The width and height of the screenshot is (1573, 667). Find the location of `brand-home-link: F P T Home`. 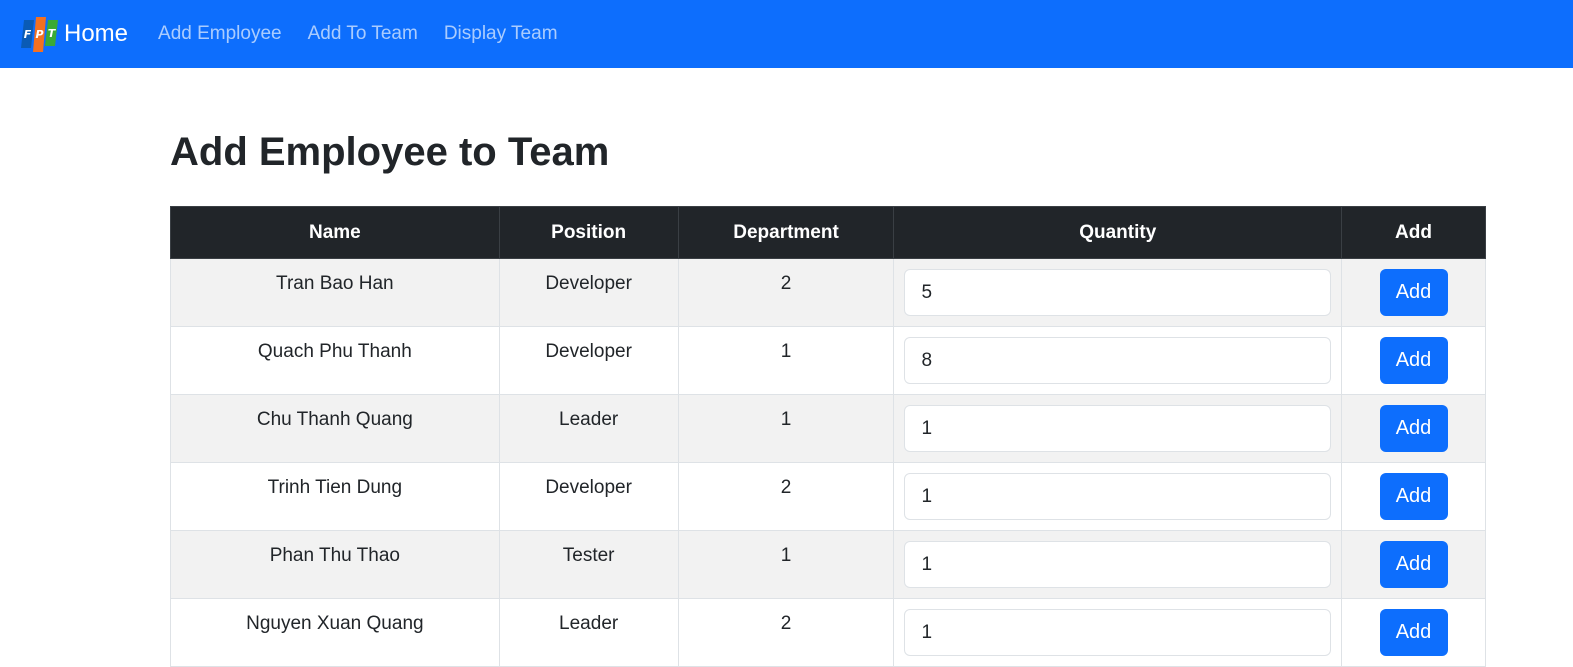

brand-home-link: F P T Home is located at coordinates (74, 34).